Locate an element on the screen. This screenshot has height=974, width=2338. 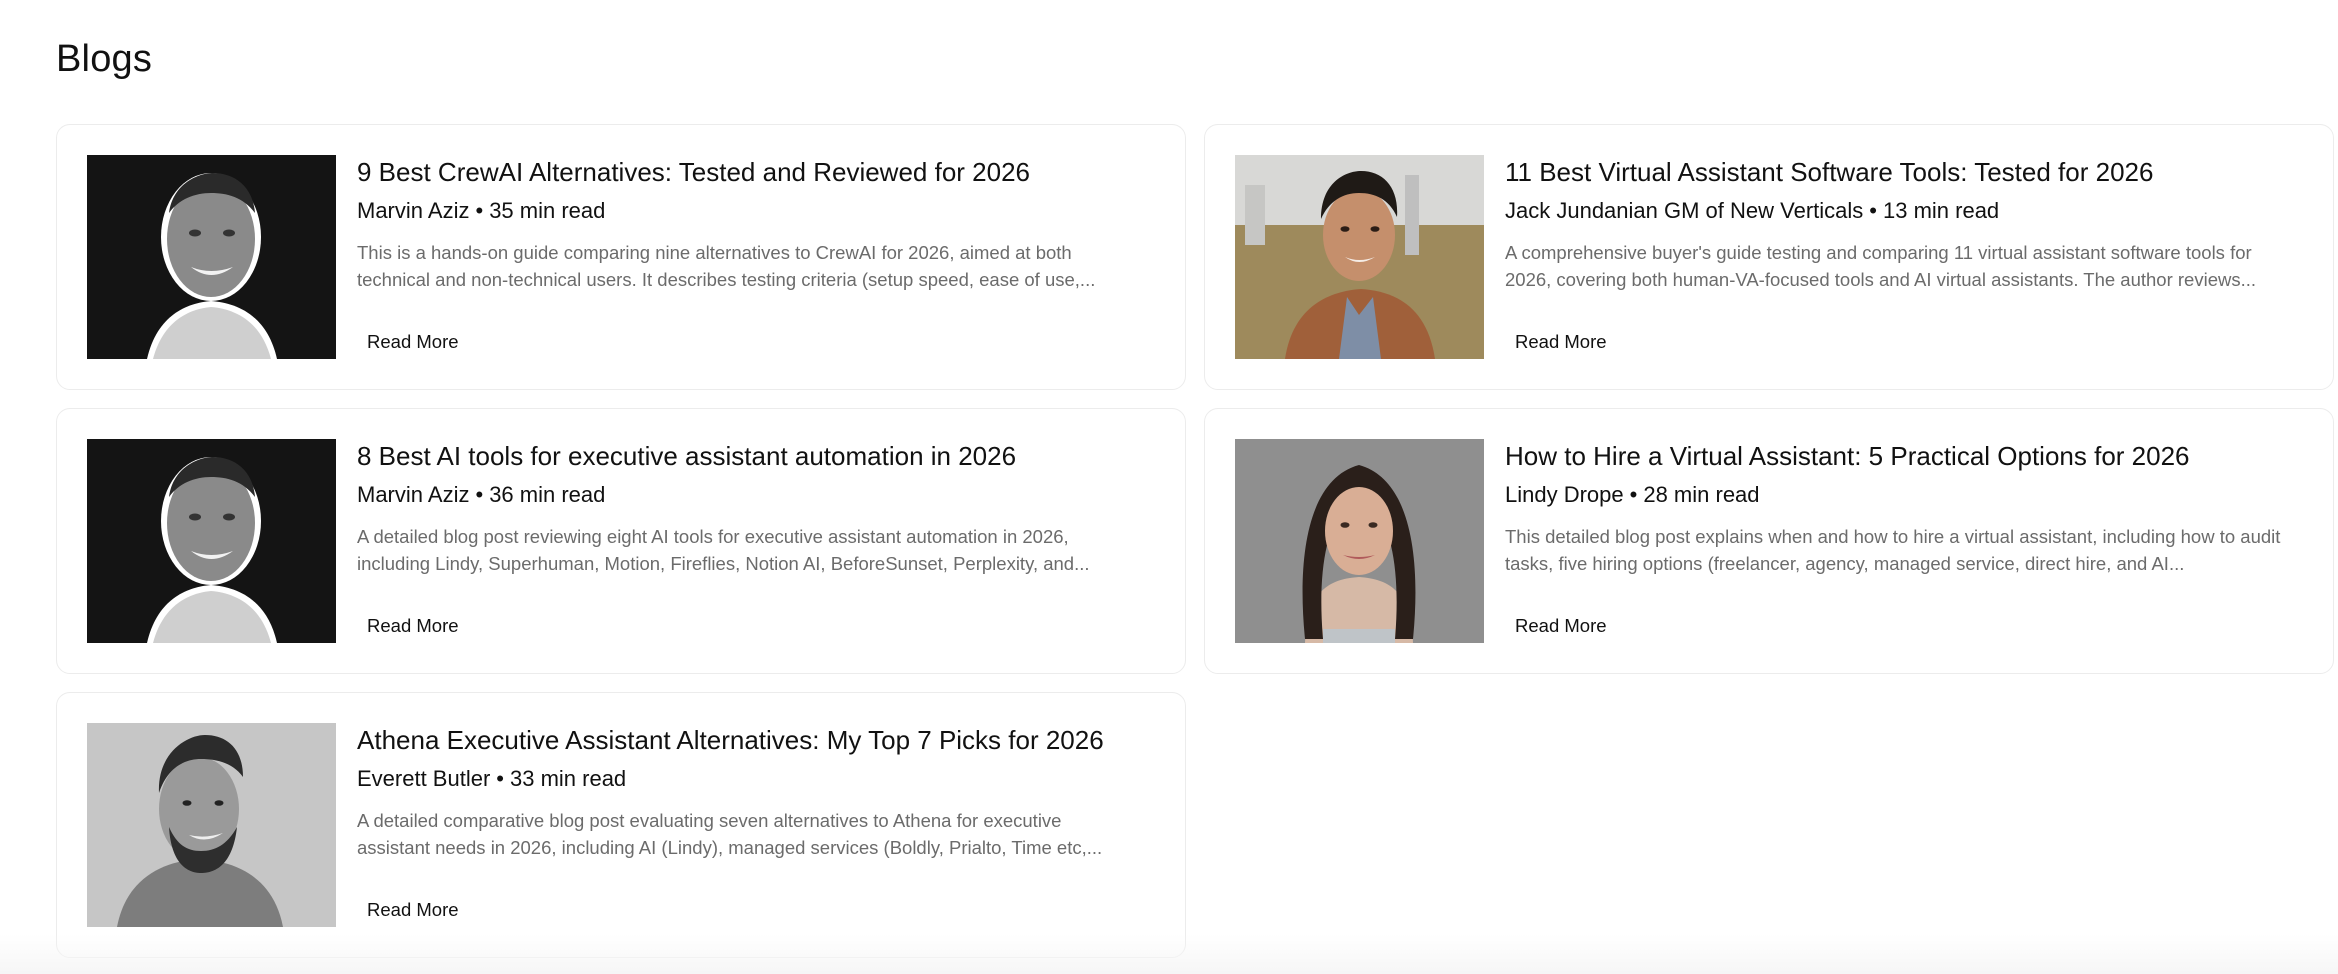
blog-meta: Marvin Aziz • 36 min read is located at coordinates (756, 495).